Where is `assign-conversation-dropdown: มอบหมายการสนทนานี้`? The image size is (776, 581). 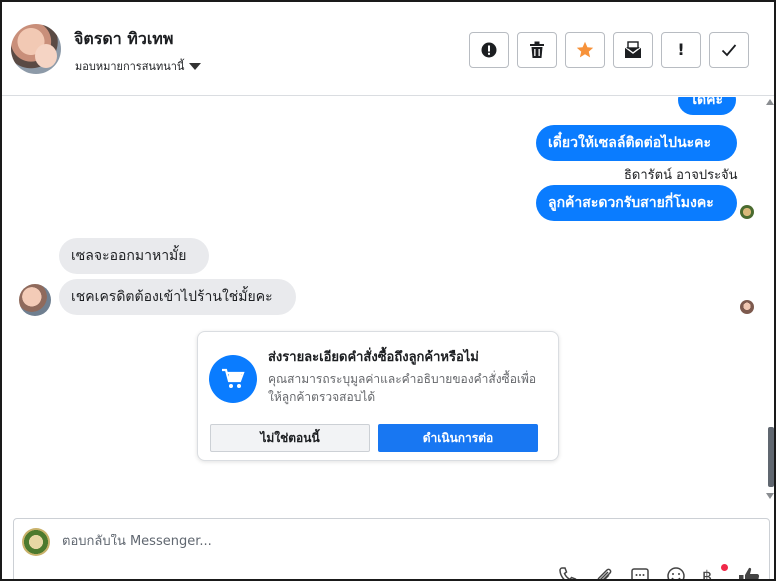 assign-conversation-dropdown: มอบหมายการสนทนานี้ is located at coordinates (138, 66).